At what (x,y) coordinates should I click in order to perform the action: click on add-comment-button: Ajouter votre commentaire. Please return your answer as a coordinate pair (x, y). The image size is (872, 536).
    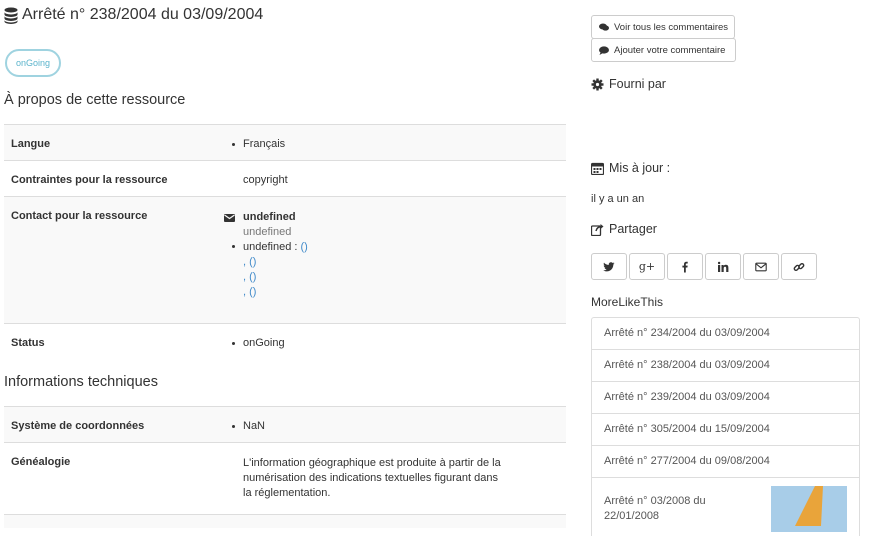
    Looking at the image, I should click on (663, 50).